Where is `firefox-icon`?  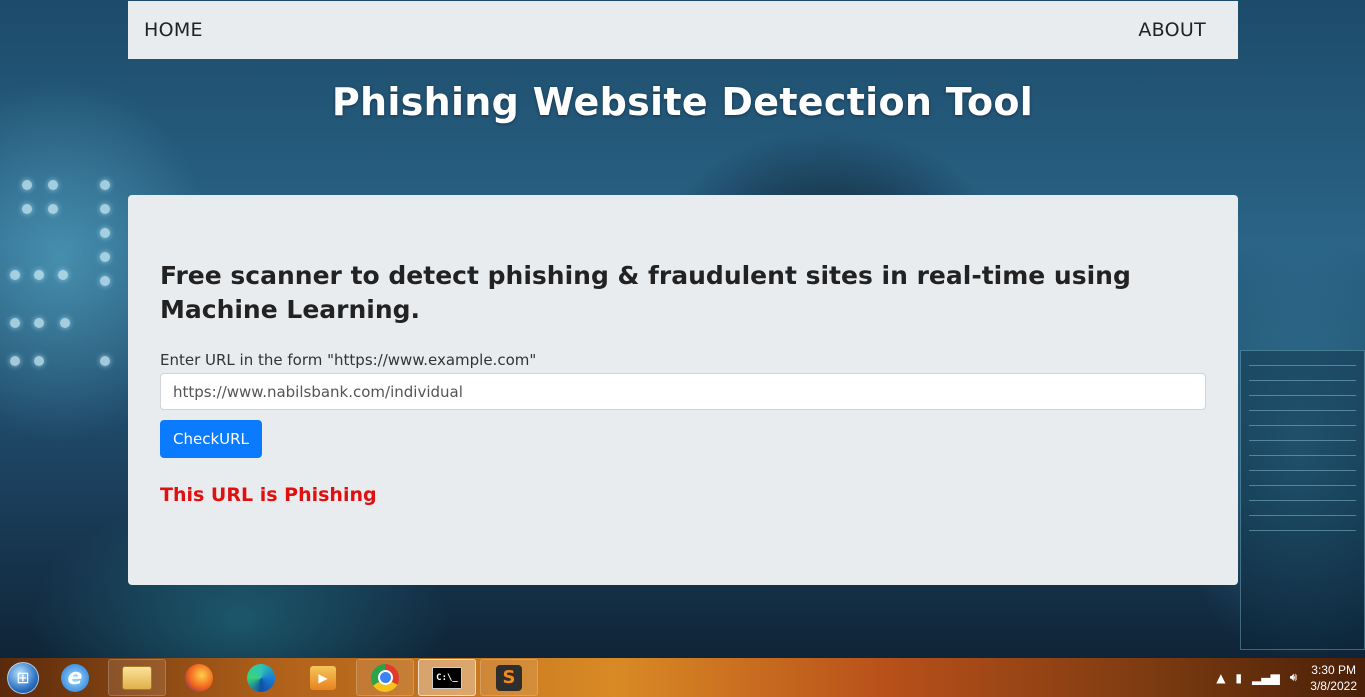
firefox-icon is located at coordinates (199, 677).